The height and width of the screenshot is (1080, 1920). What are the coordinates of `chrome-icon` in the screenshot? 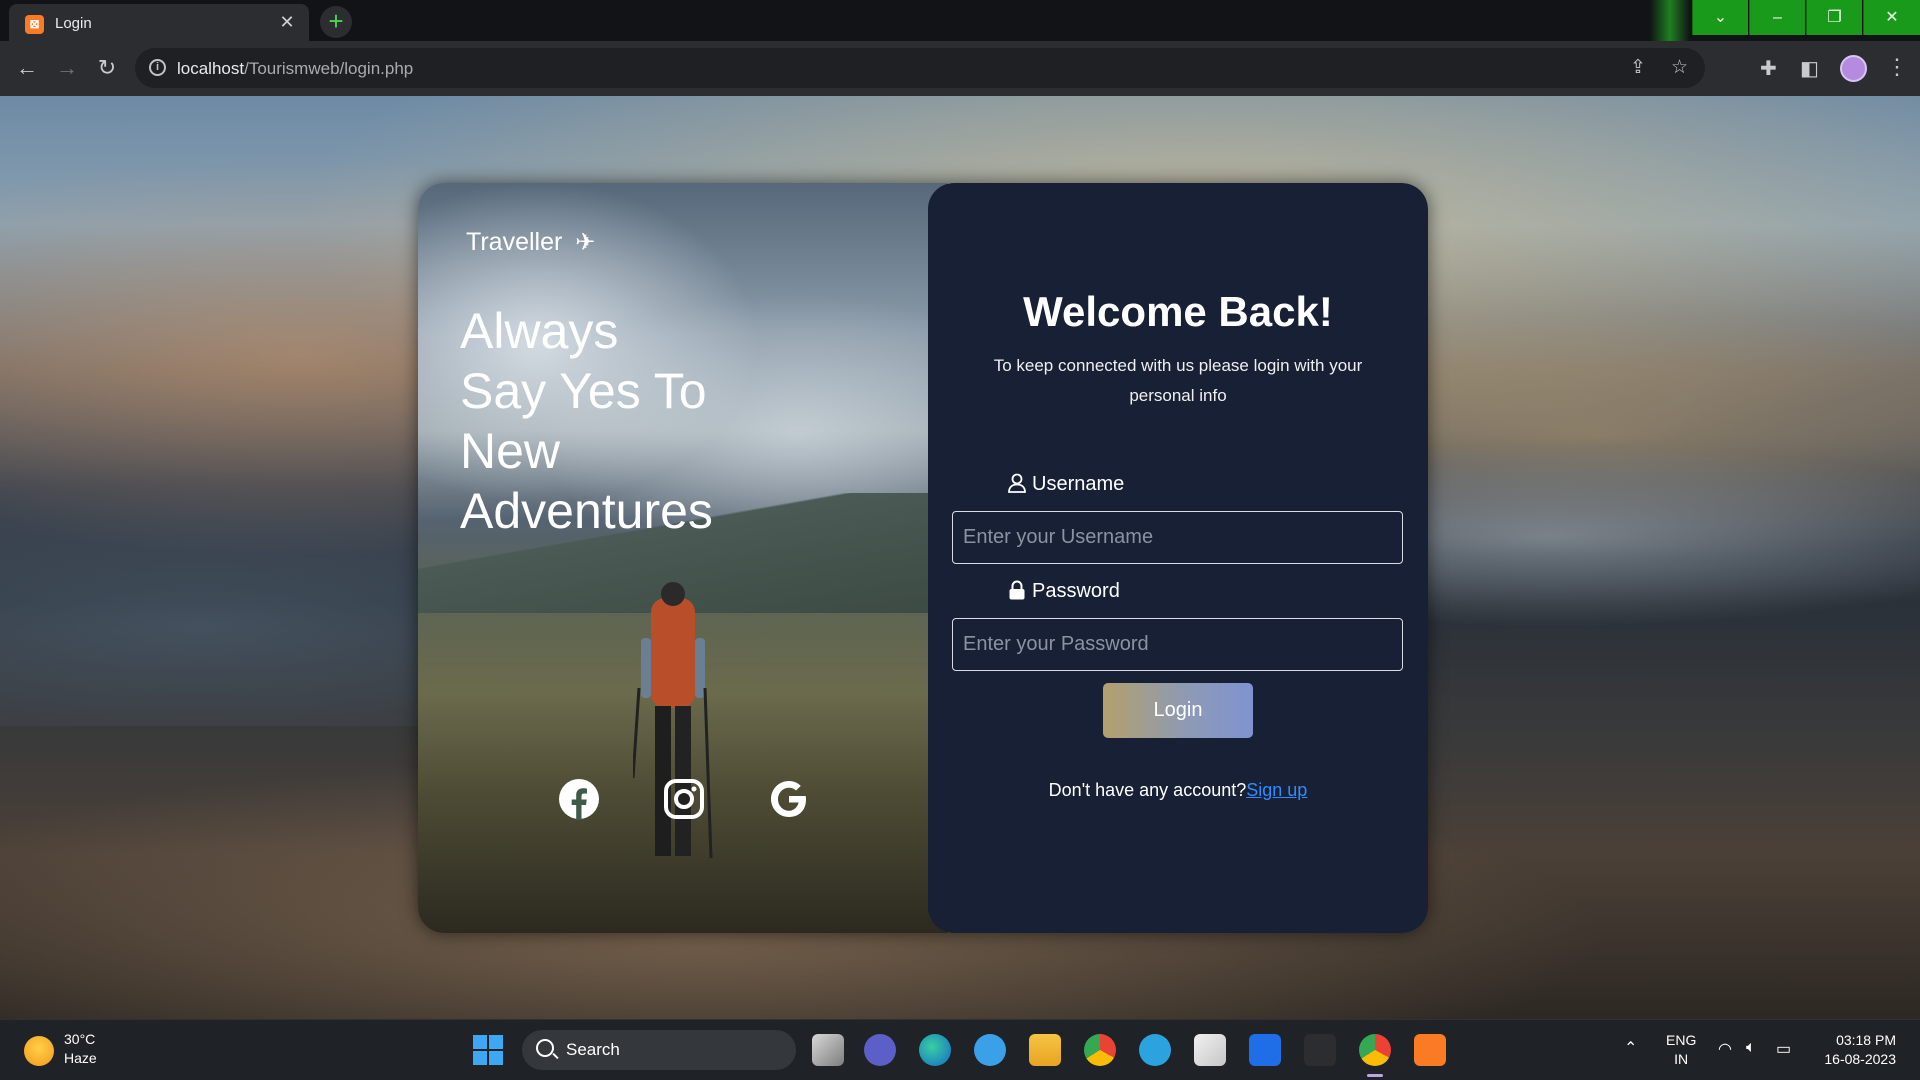 It's located at (1100, 1050).